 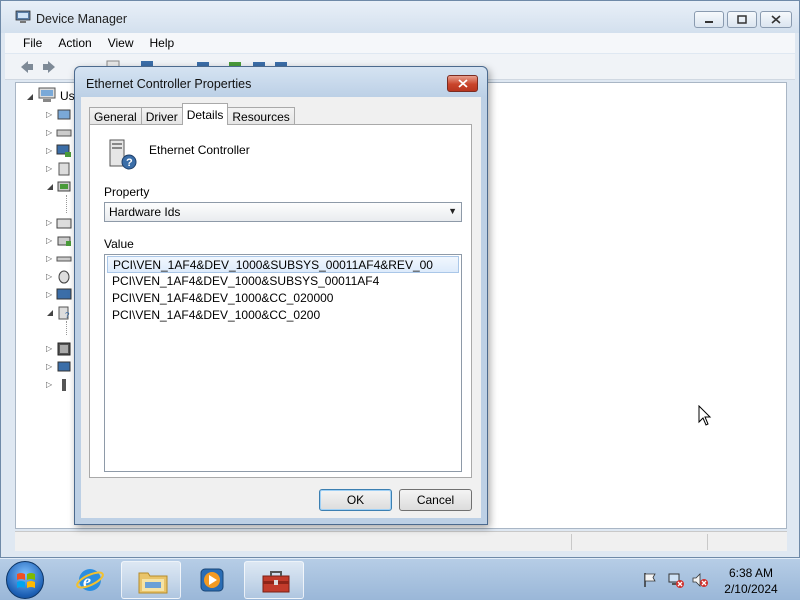 I want to click on forward-arrow-icon, so click(x=49, y=67).